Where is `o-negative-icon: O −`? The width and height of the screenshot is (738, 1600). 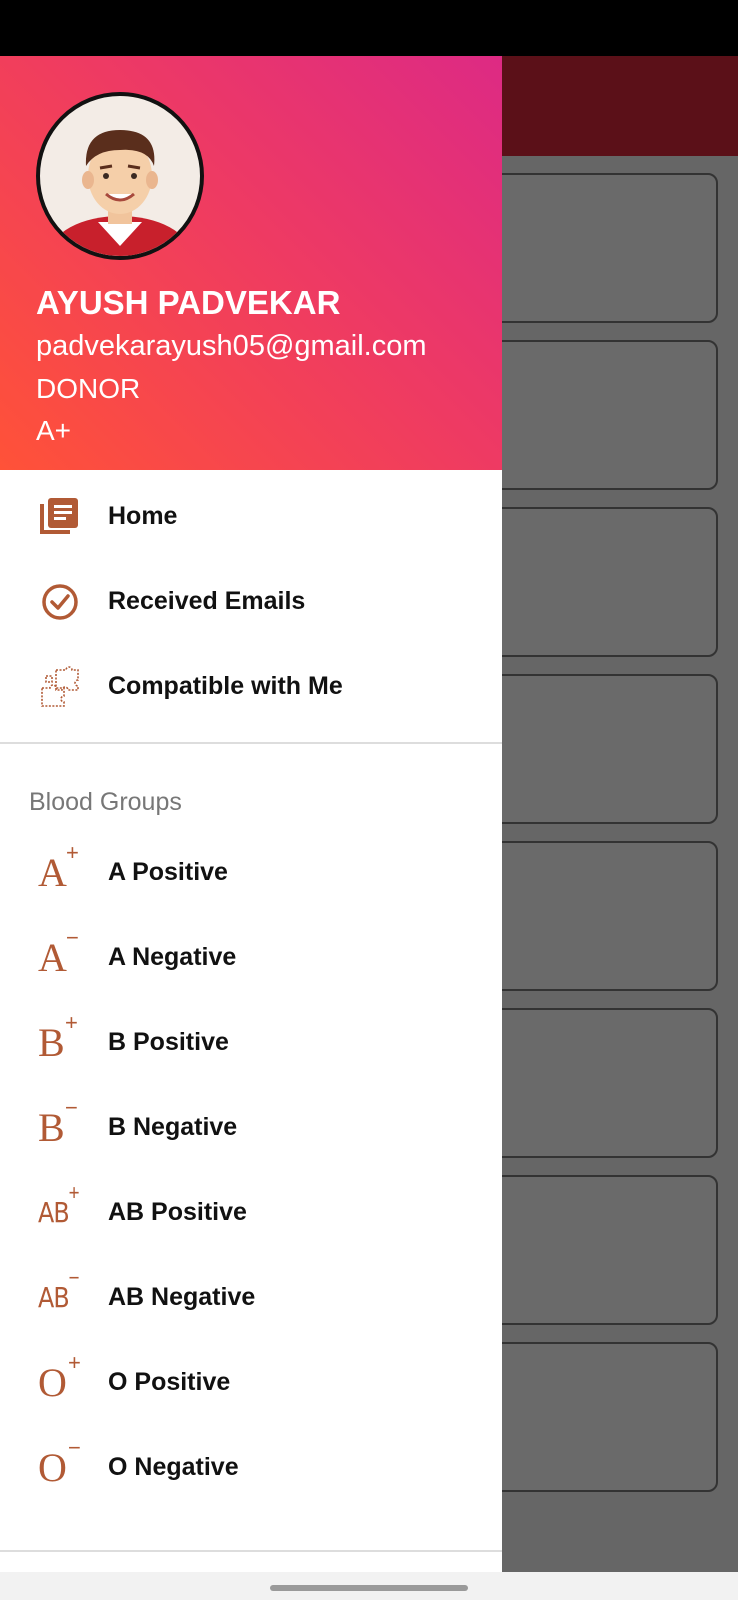
o-negative-icon: O − is located at coordinates (59, 1463).